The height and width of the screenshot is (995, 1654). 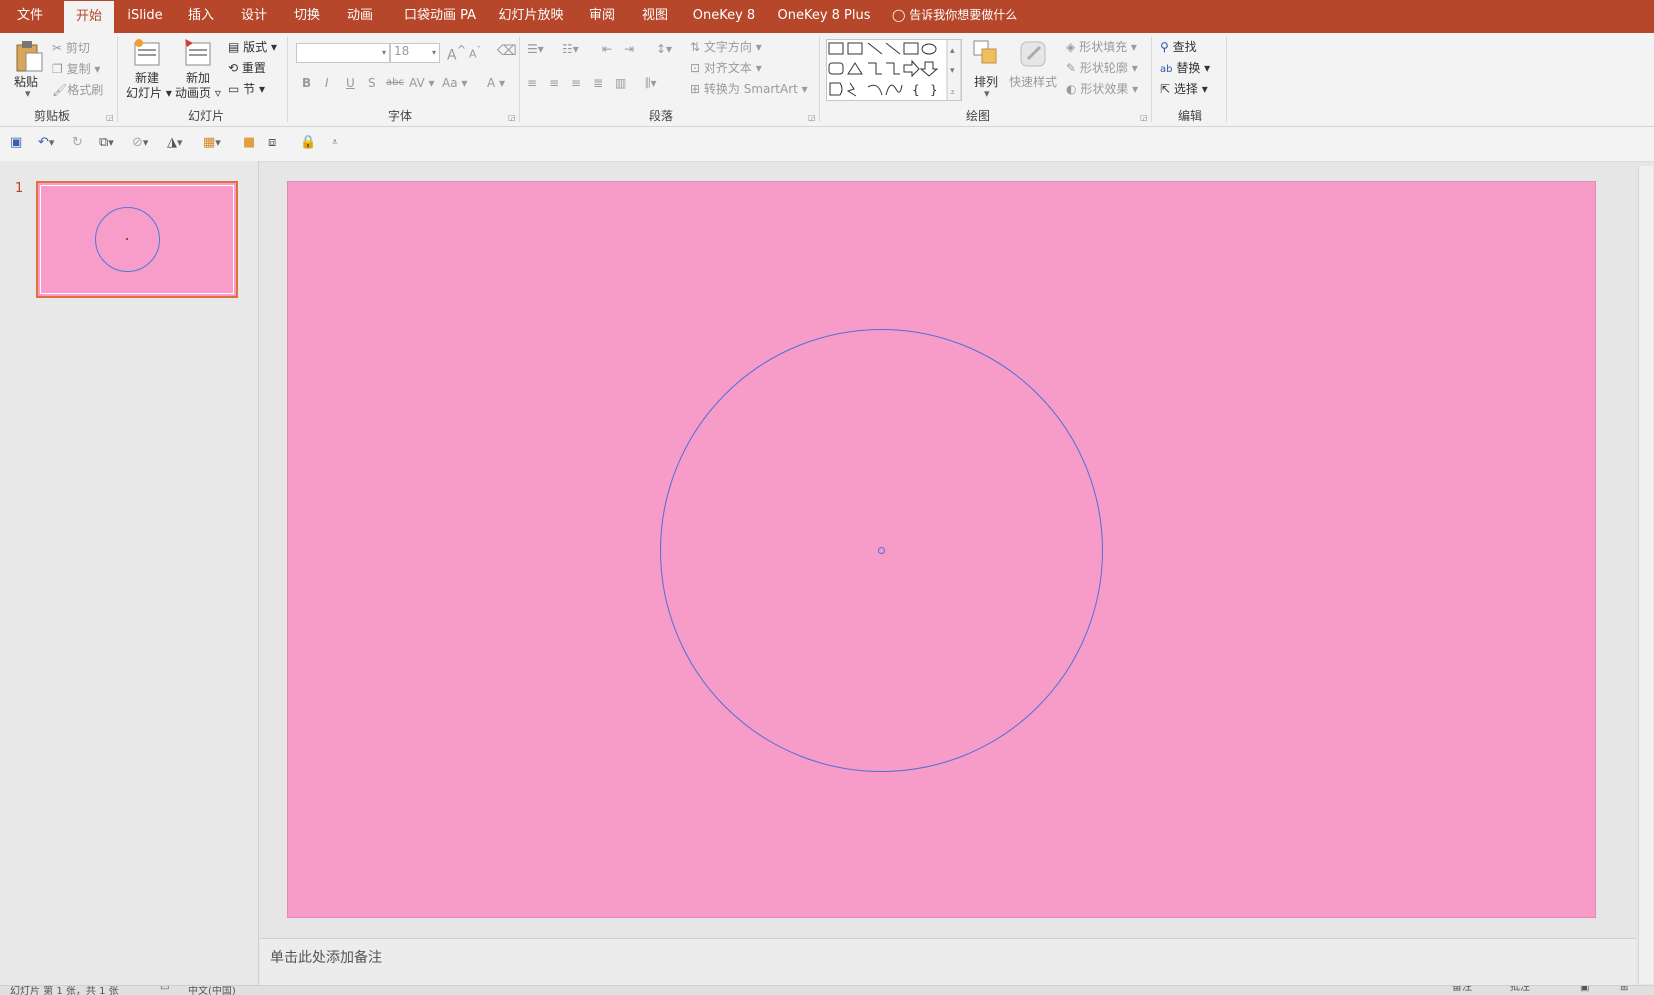 I want to click on select-label: 选择, so click(x=1185, y=89).